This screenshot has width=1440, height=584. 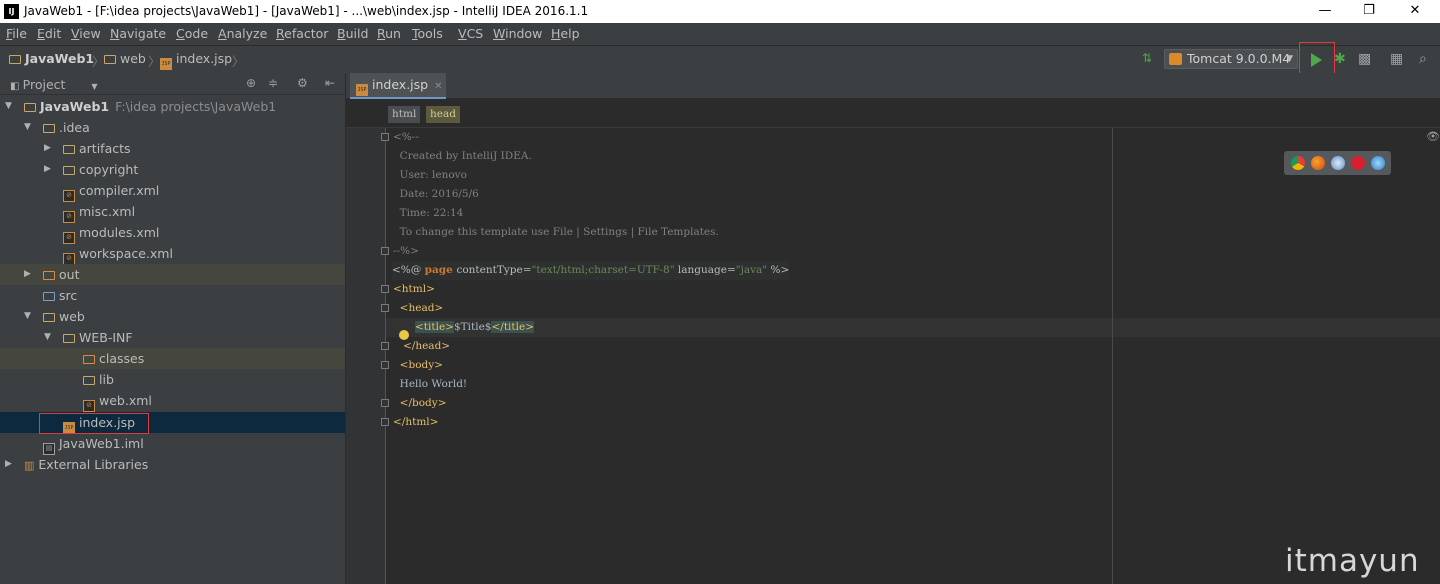 What do you see at coordinates (517, 33) in the screenshot?
I see `menu-window: Window` at bounding box center [517, 33].